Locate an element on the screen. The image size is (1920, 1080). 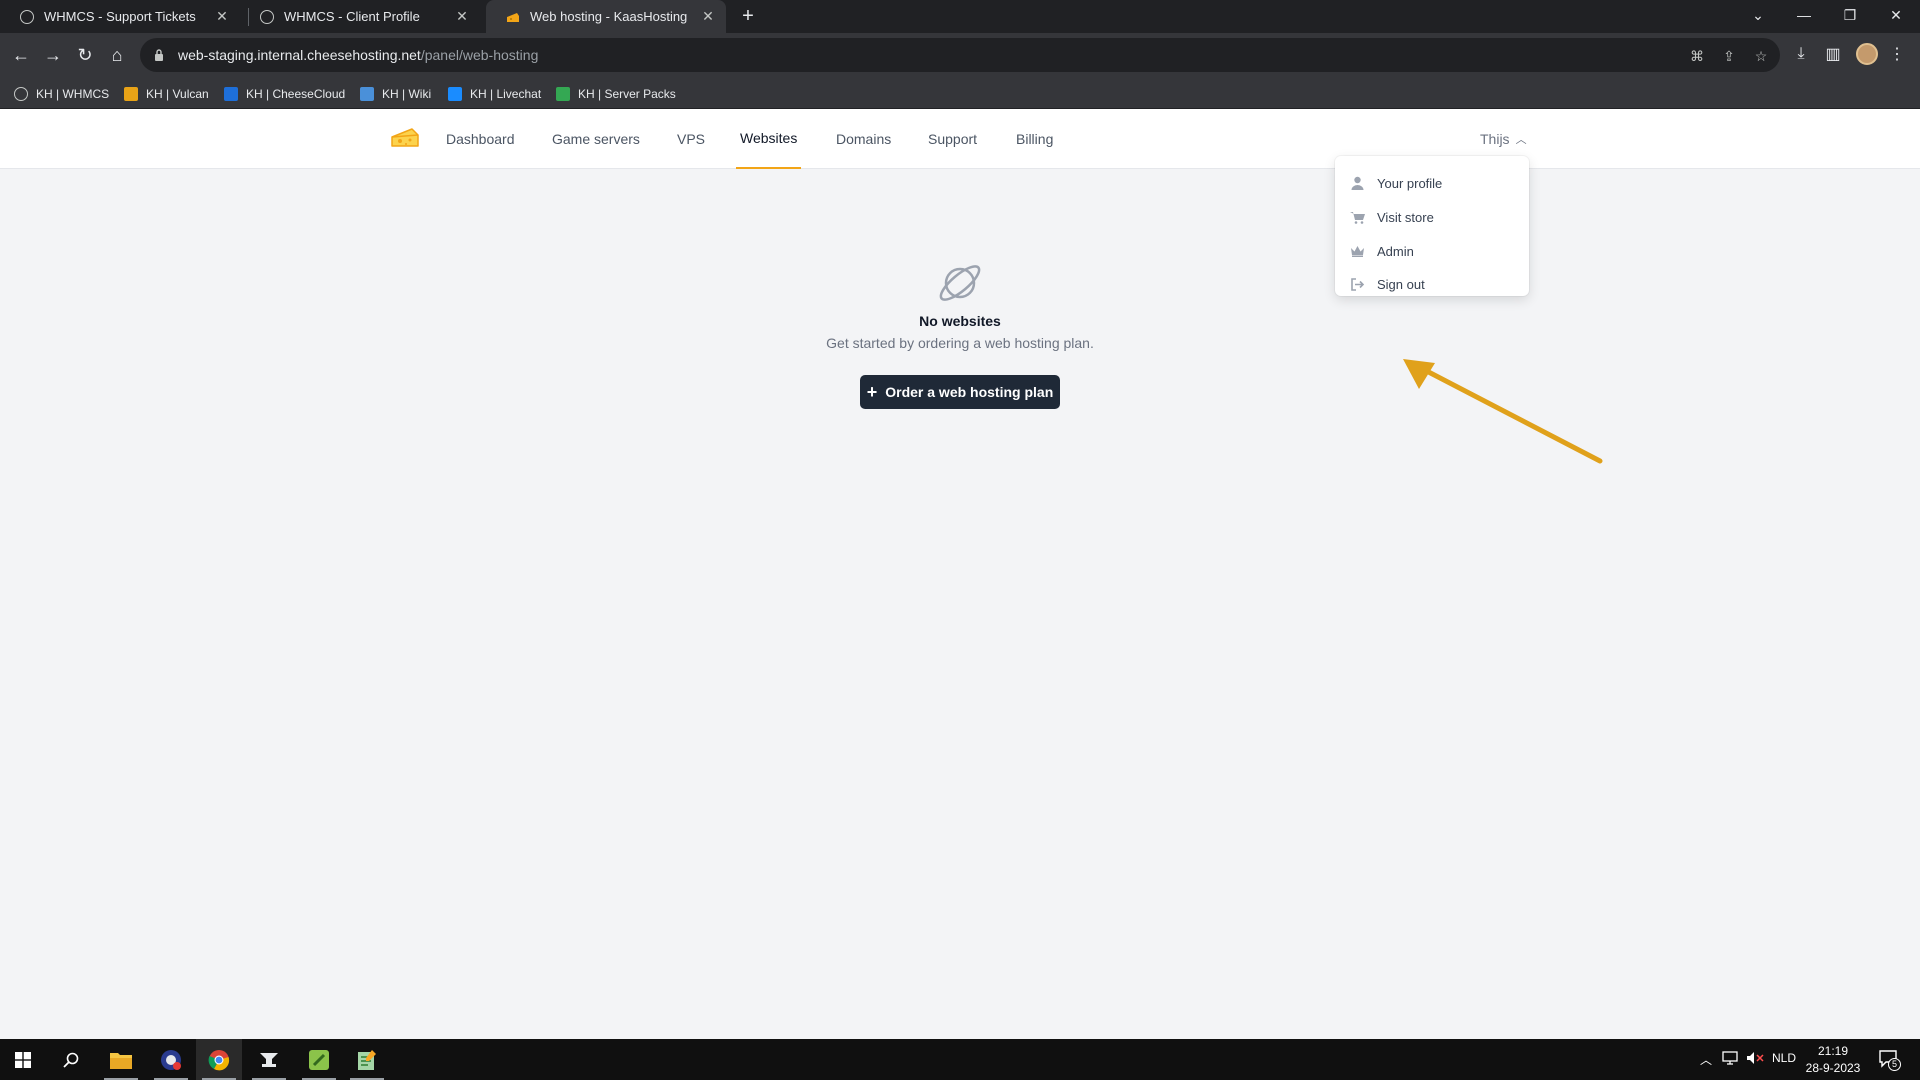
crown-icon is located at coordinates (1357, 251).